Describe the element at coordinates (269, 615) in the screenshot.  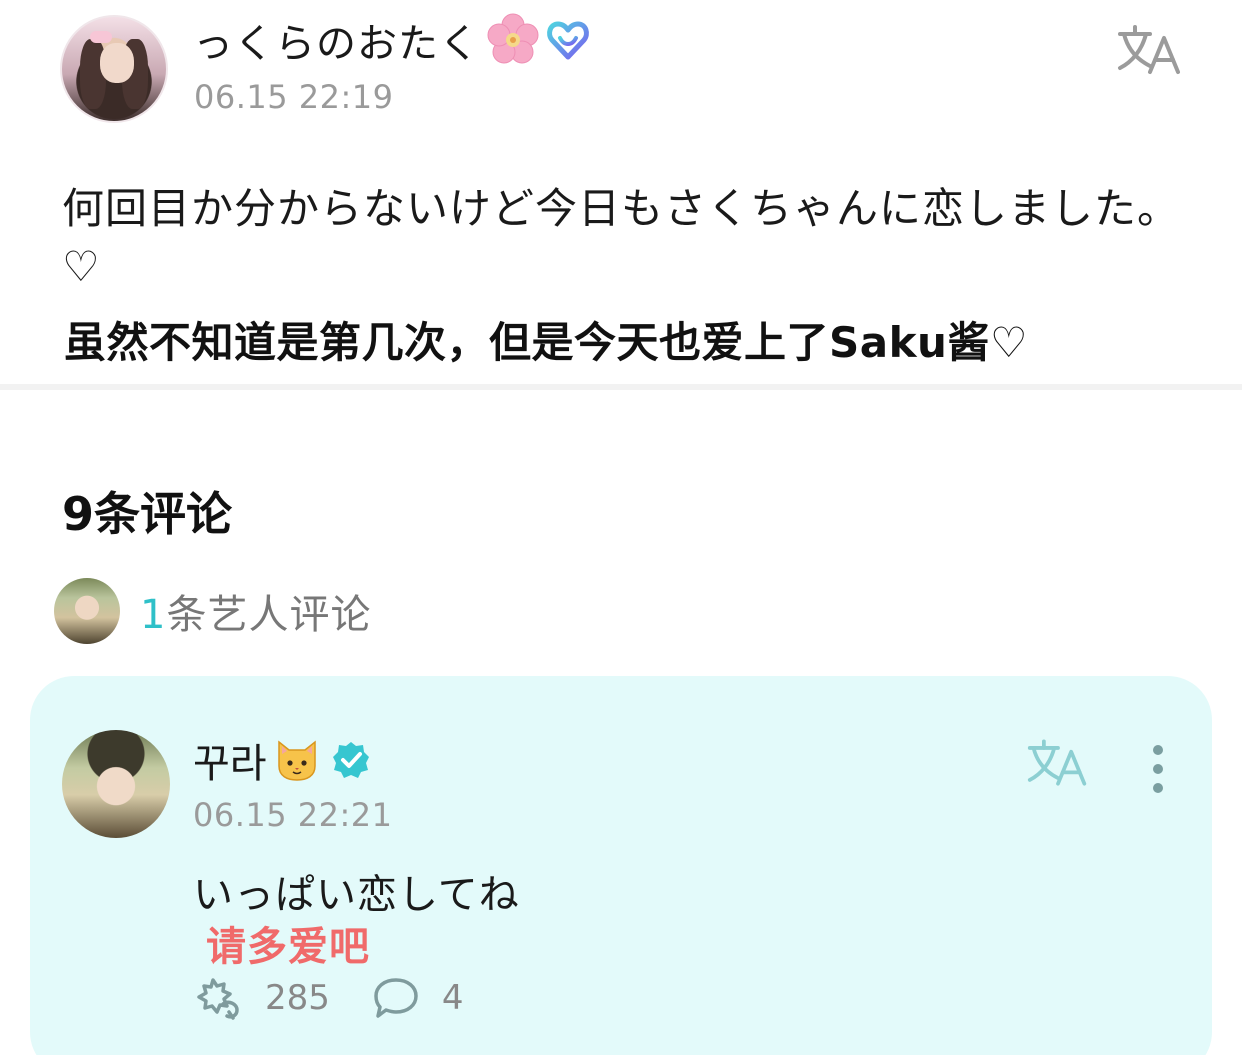
I see `artist-comments-text: 条艺人评论` at that location.